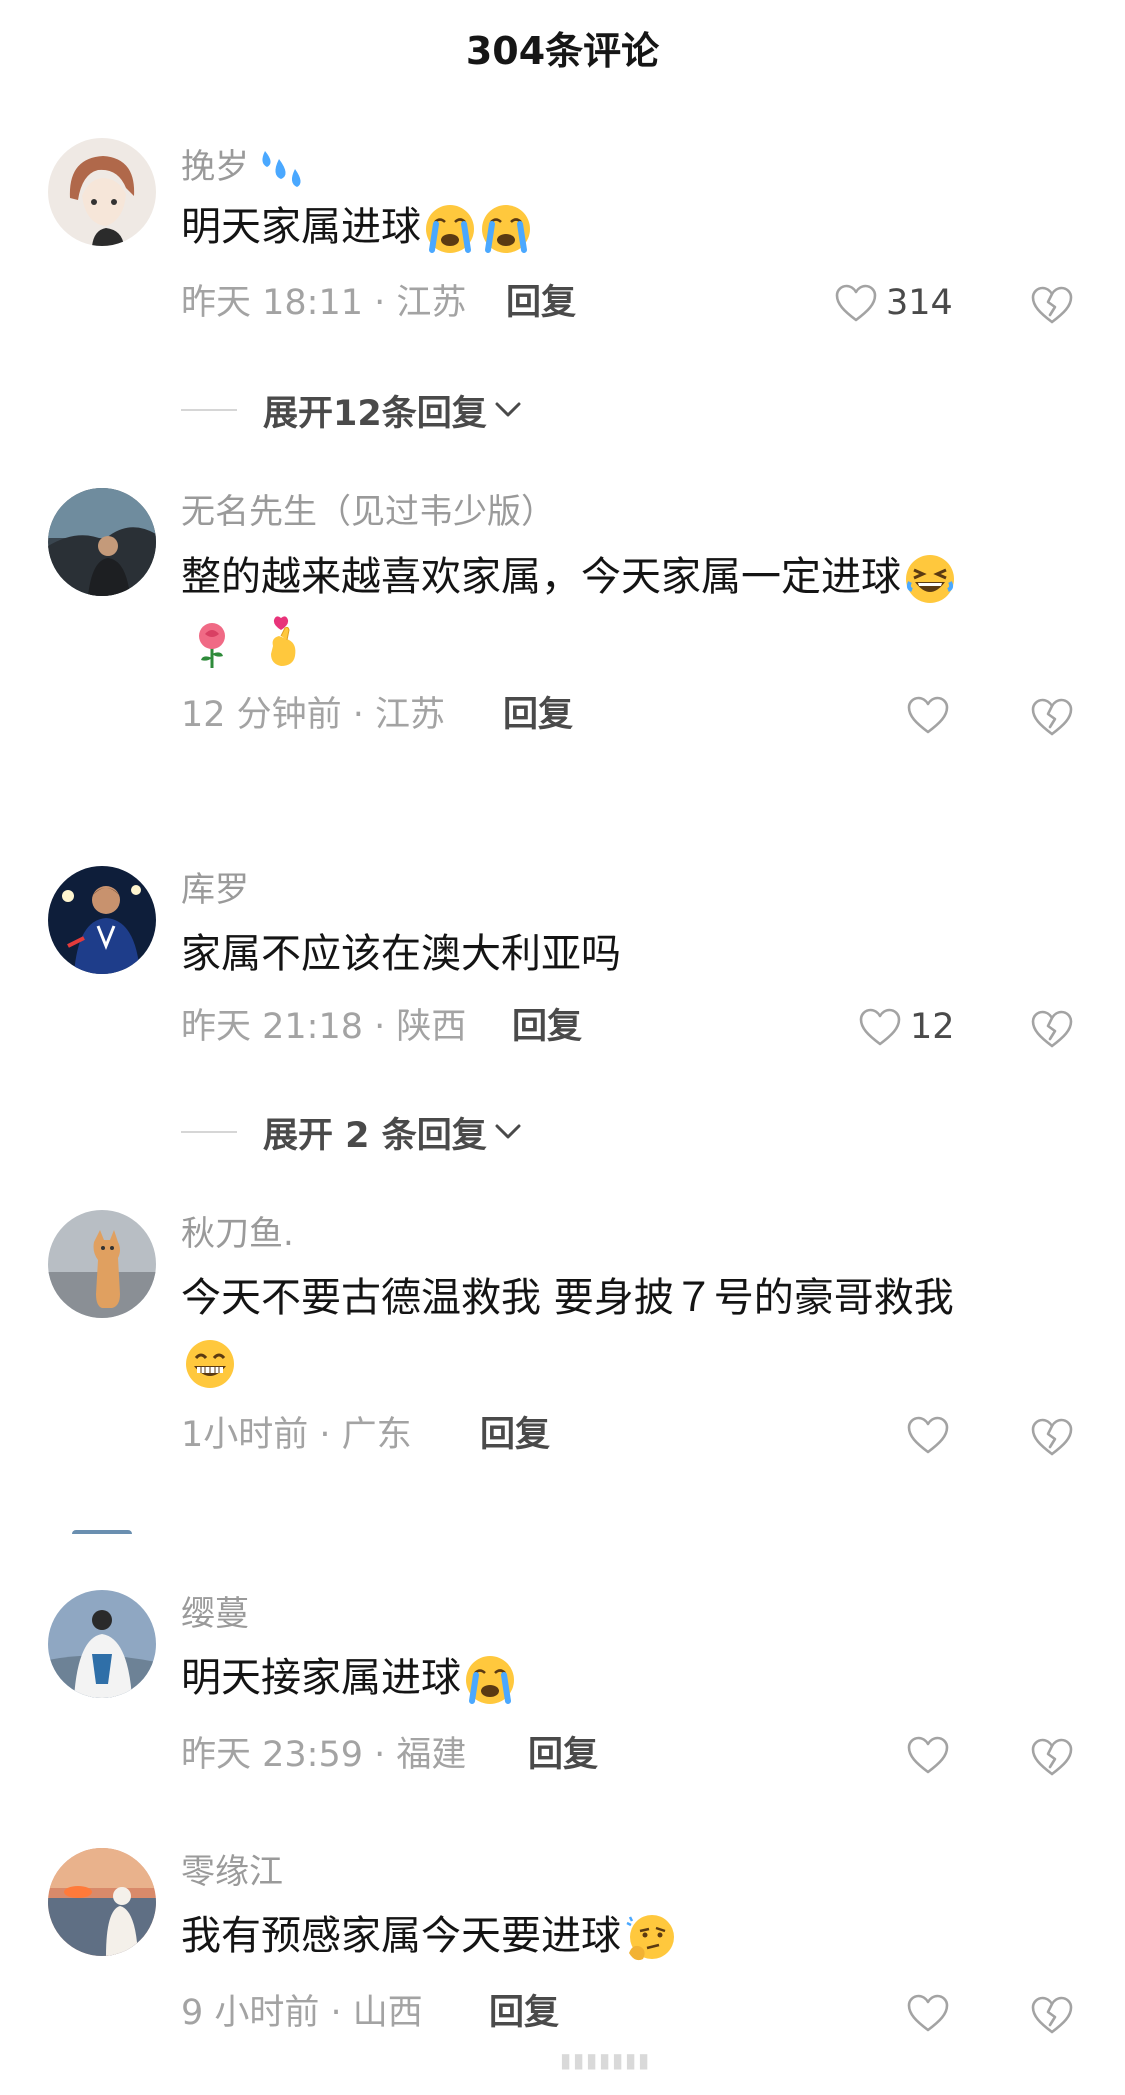 This screenshot has height=2095, width=1125. Describe the element at coordinates (210, 1364) in the screenshot. I see `grinning-face-icon` at that location.